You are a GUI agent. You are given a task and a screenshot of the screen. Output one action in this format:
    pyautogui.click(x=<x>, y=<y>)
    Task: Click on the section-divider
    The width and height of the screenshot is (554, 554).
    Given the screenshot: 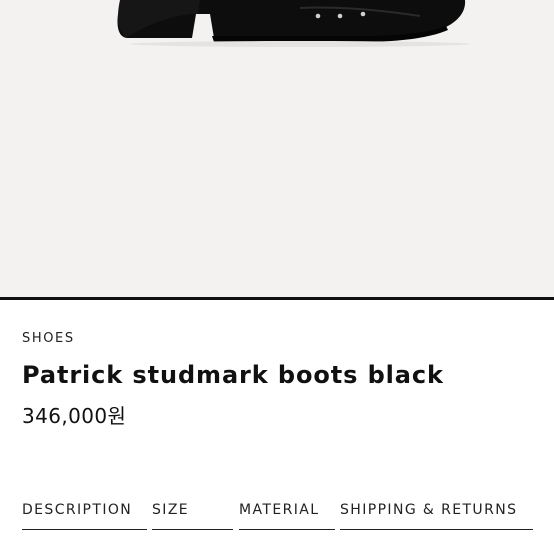 What is the action you would take?
    pyautogui.click(x=277, y=298)
    